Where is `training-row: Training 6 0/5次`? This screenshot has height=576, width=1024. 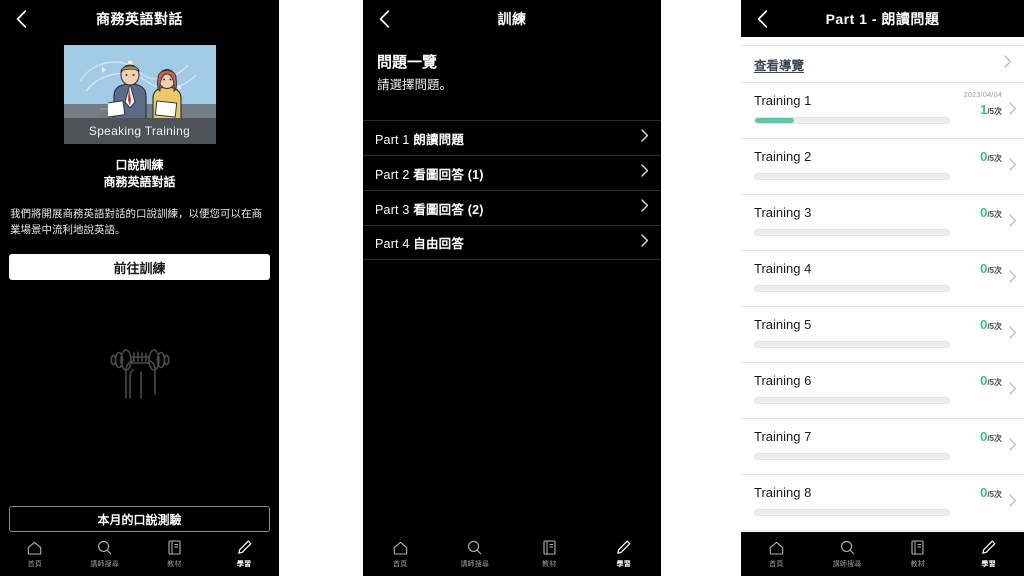
training-row: Training 6 0/5次 is located at coordinates (882, 391).